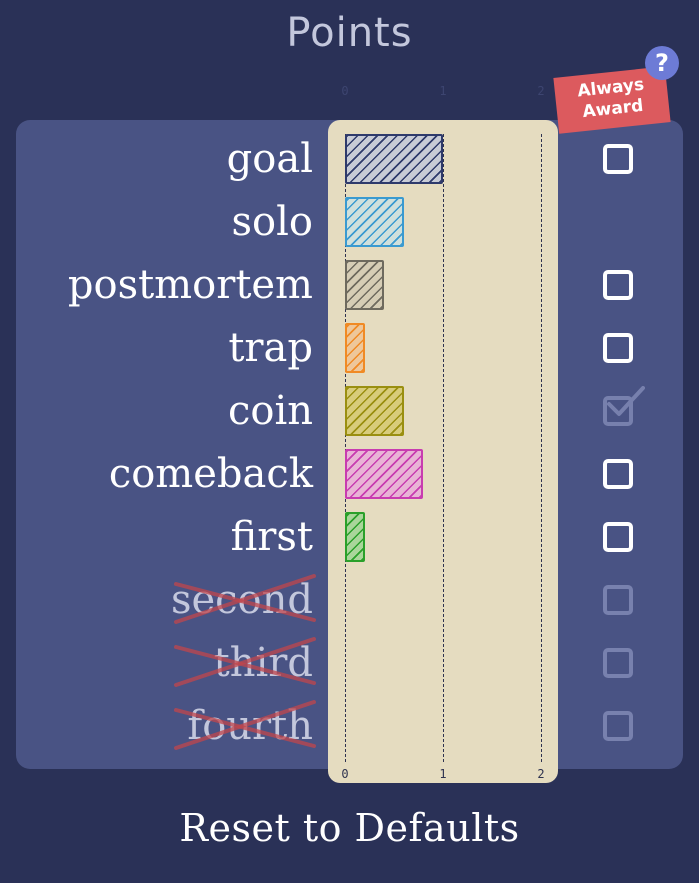 The height and width of the screenshot is (883, 699). What do you see at coordinates (271, 537) in the screenshot?
I see `row-label-first: first` at bounding box center [271, 537].